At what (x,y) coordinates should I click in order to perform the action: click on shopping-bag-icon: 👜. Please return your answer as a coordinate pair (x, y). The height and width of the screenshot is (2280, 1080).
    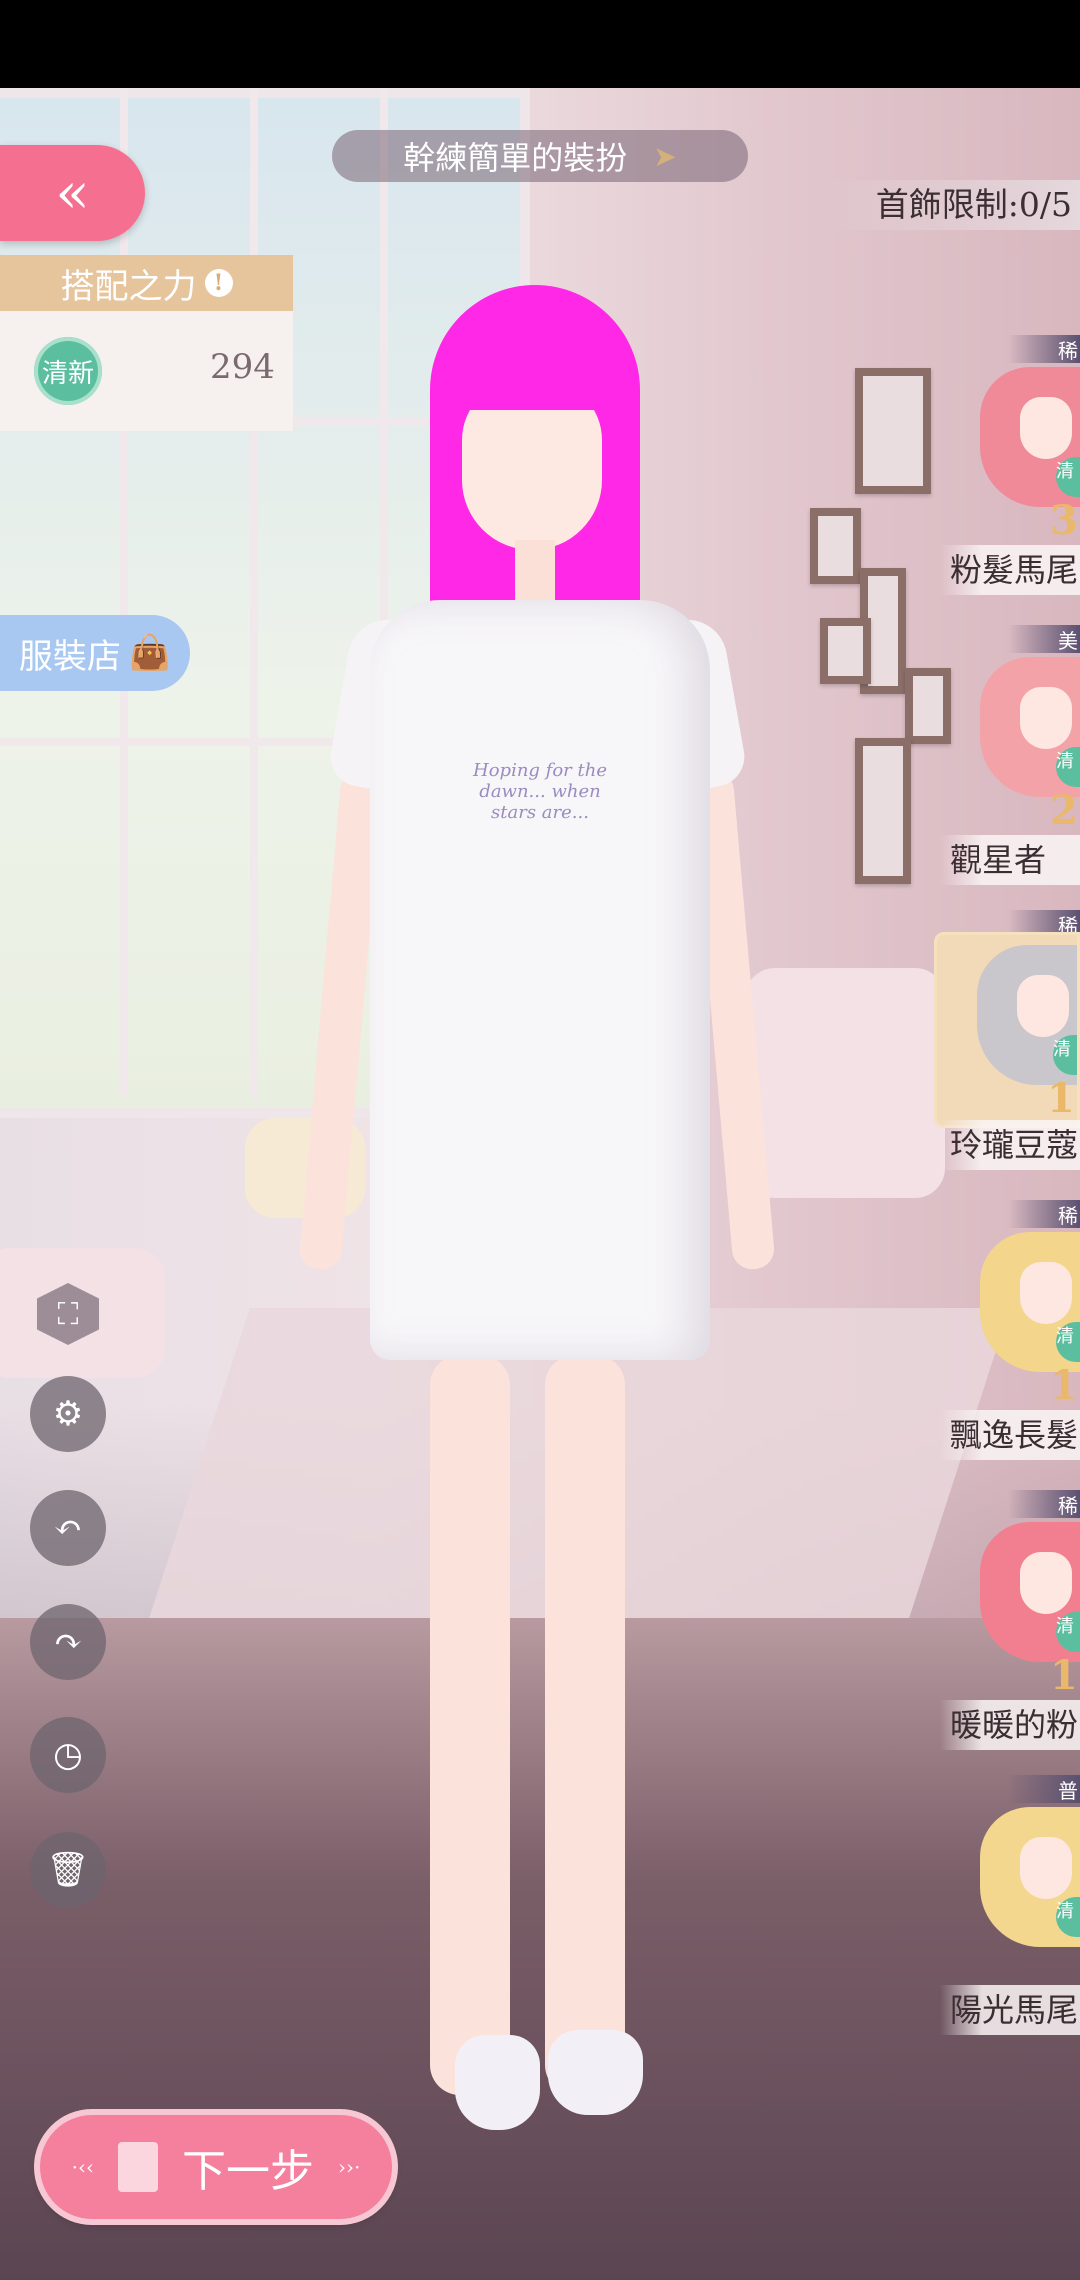
    Looking at the image, I should click on (150, 653).